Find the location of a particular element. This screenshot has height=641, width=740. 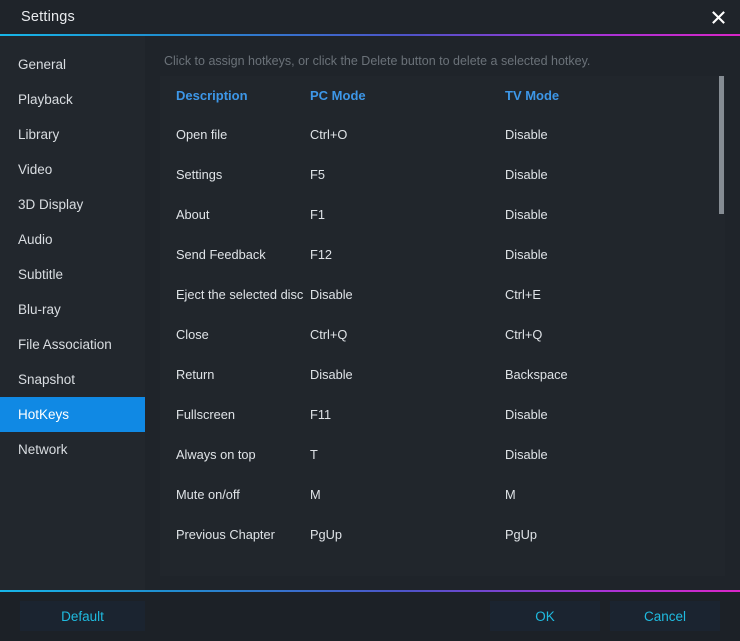

cell-description: Always on top is located at coordinates (235, 454).